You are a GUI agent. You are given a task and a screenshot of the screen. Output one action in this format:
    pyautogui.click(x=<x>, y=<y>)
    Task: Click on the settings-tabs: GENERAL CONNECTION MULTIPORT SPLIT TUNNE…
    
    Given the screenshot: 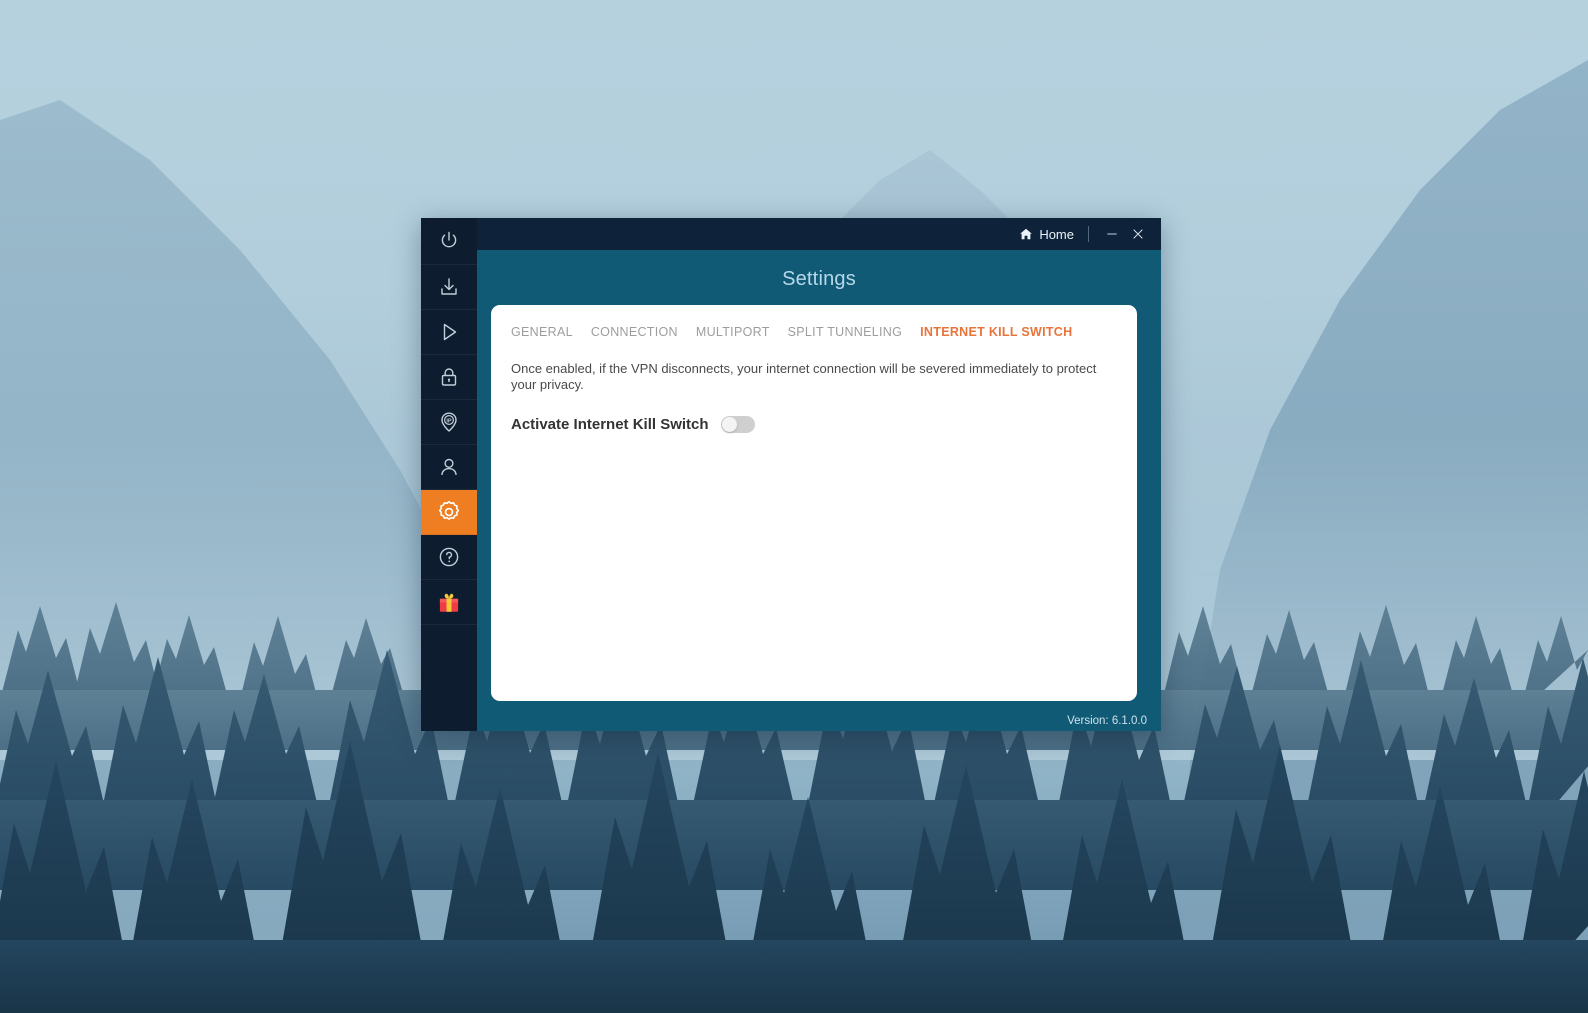 What is the action you would take?
    pyautogui.click(x=814, y=332)
    